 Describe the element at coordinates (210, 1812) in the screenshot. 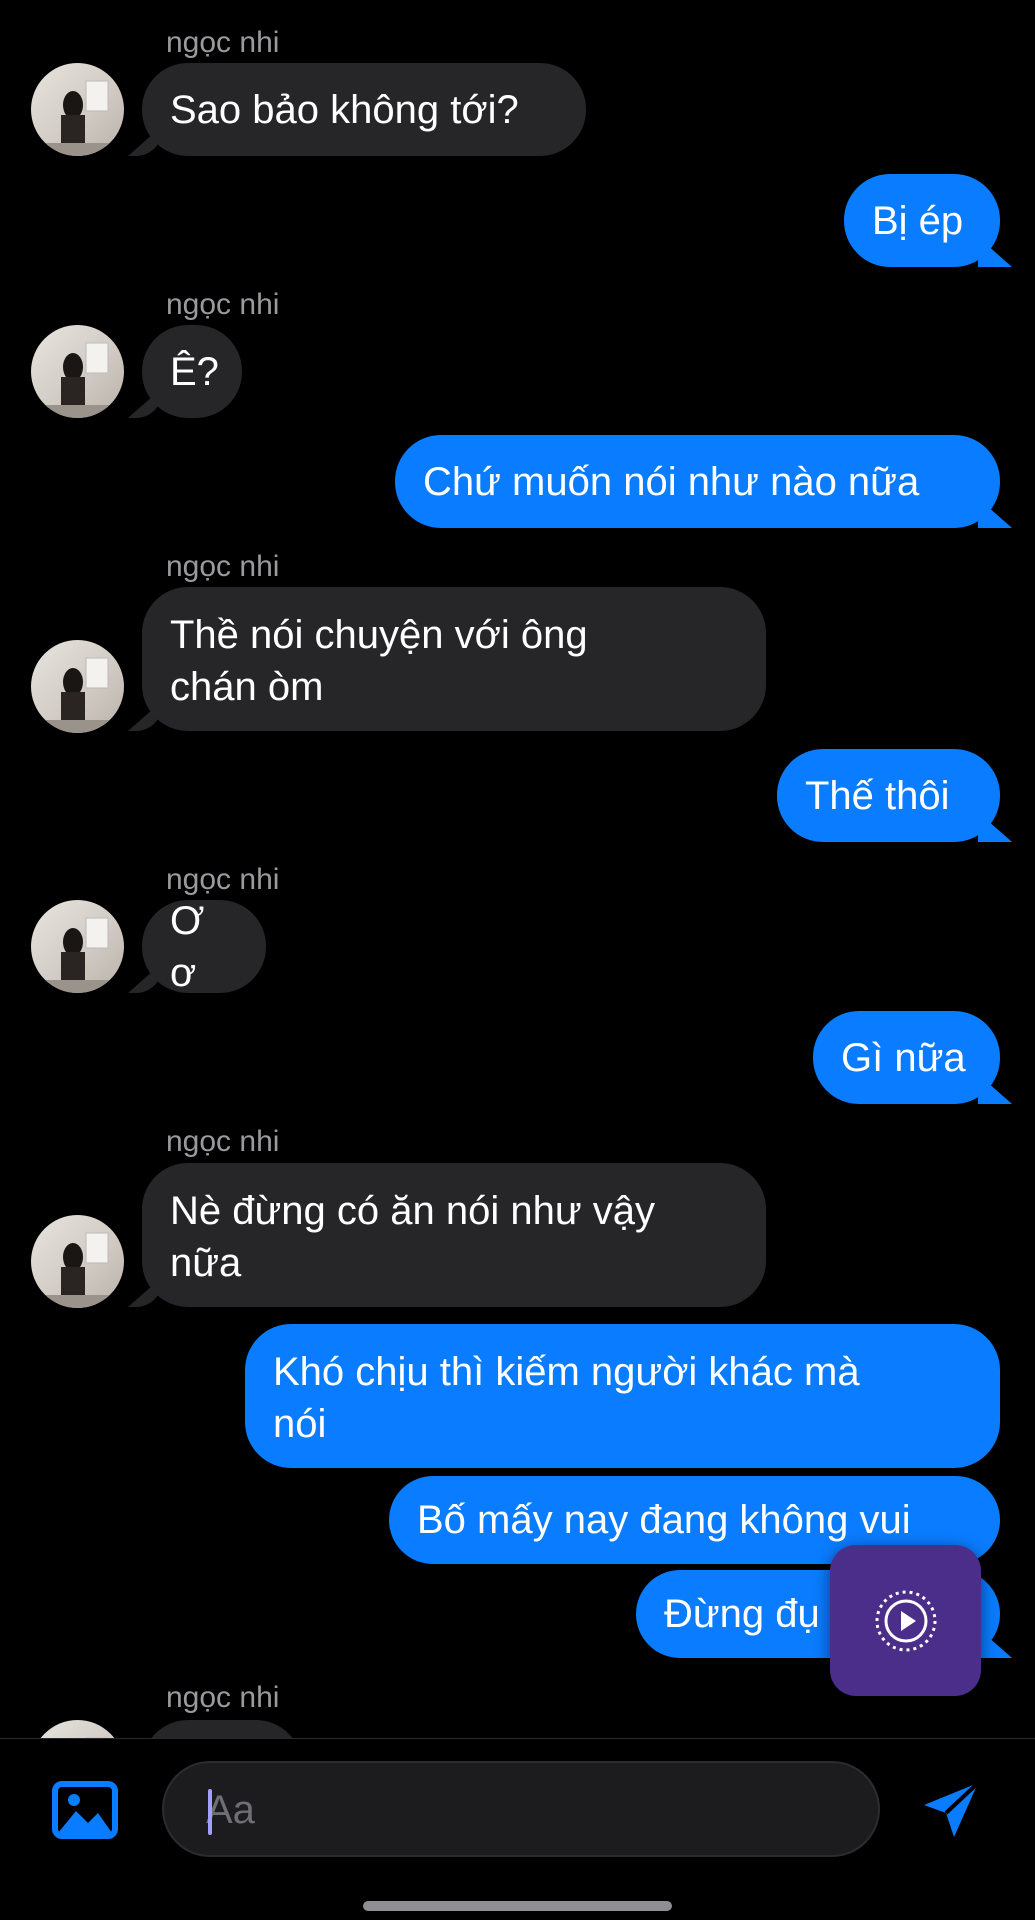

I see `text-caret` at that location.